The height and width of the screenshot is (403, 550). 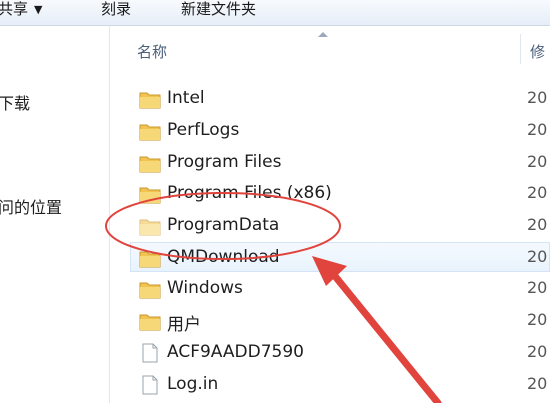 I want to click on share-label: 共享, so click(x=14, y=9).